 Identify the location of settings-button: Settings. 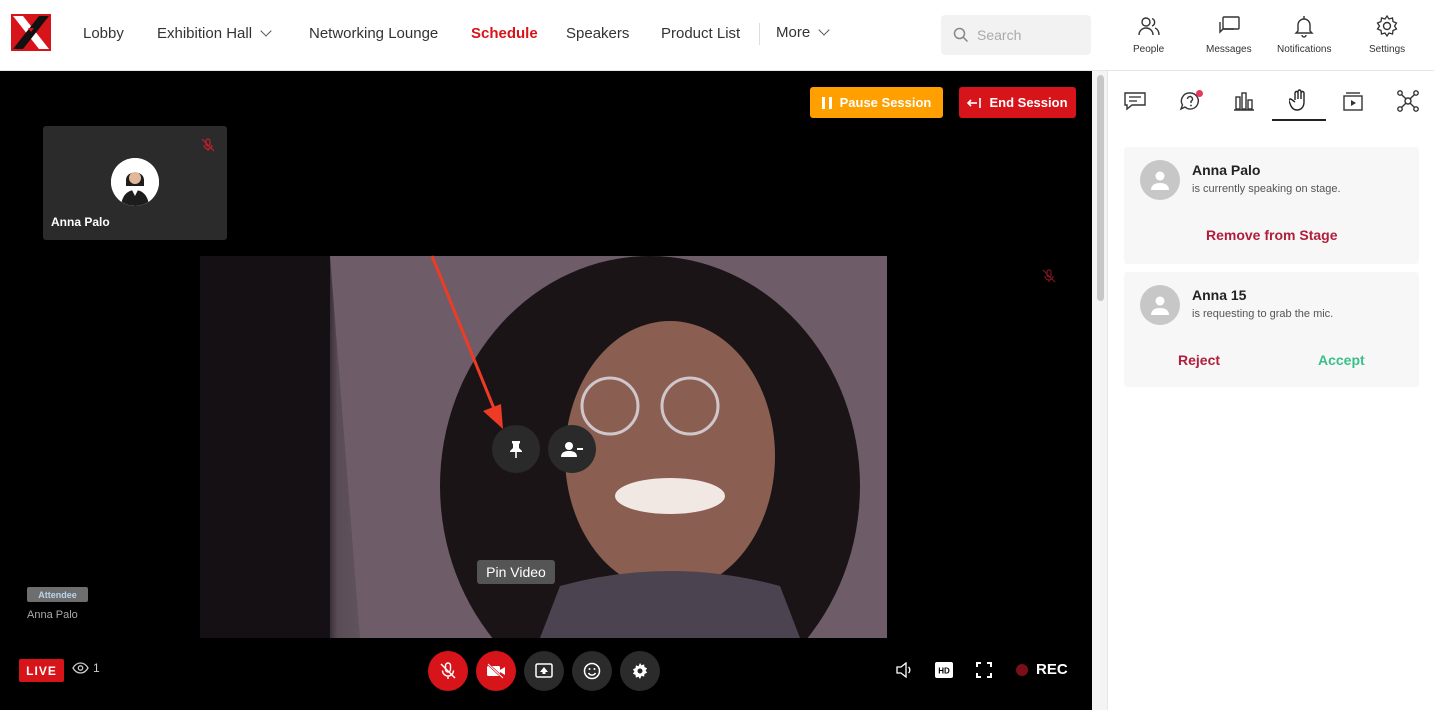
(1387, 34).